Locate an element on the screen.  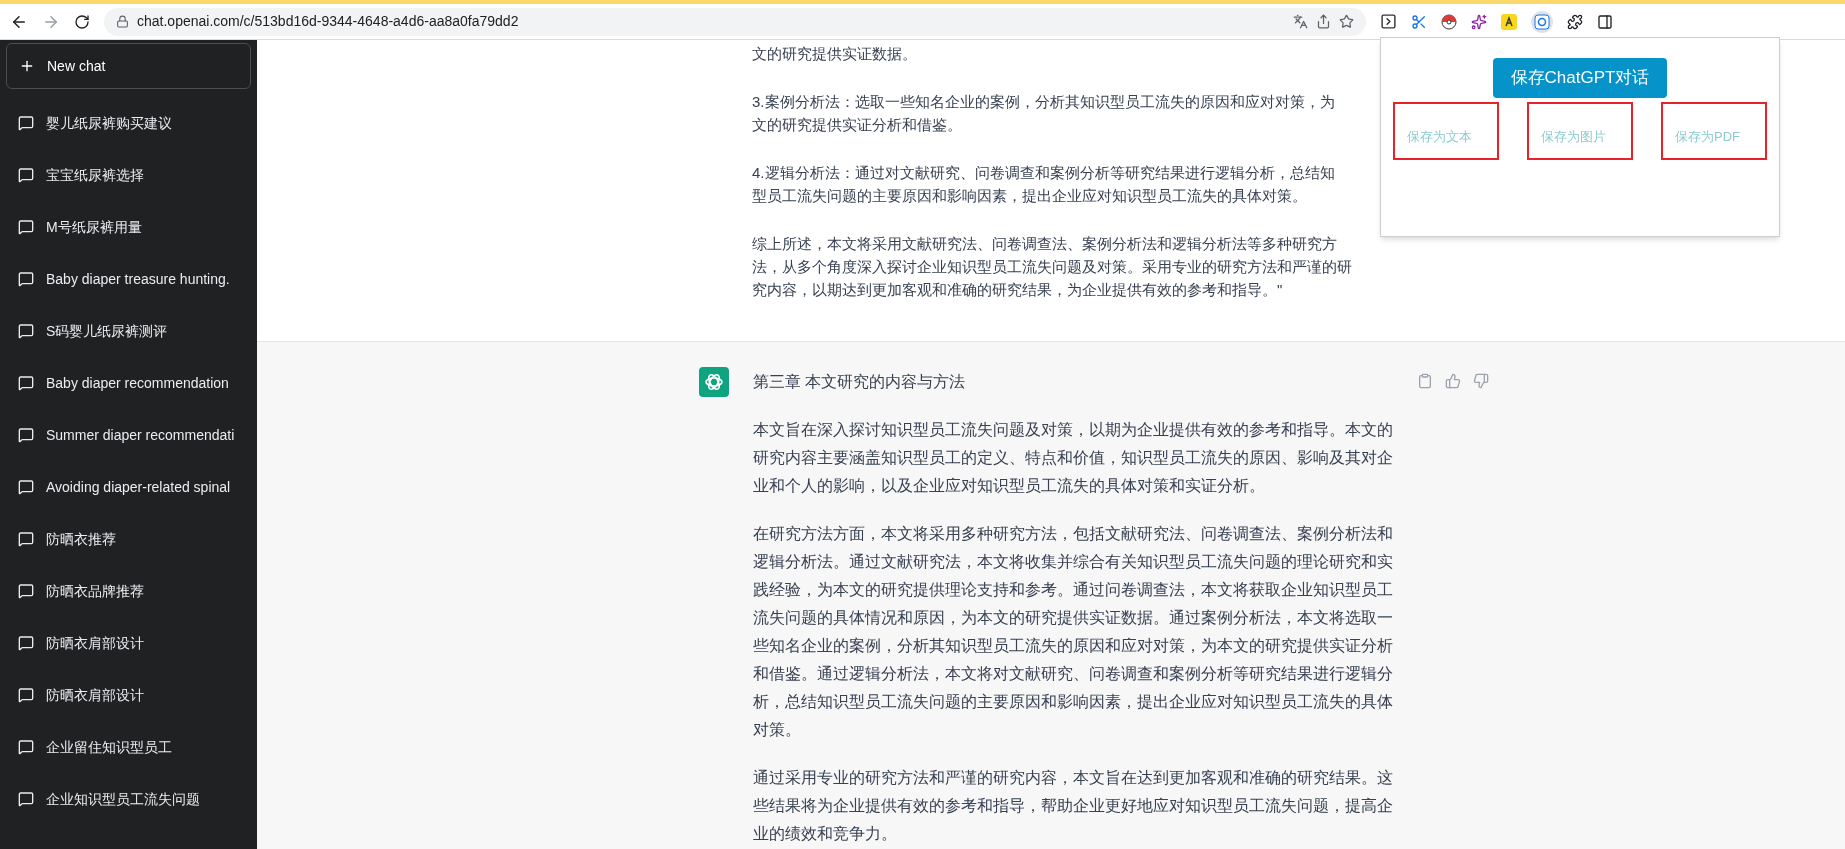
chat-history-item: 婴儿纸尿裤购买建议 is located at coordinates (128, 123).